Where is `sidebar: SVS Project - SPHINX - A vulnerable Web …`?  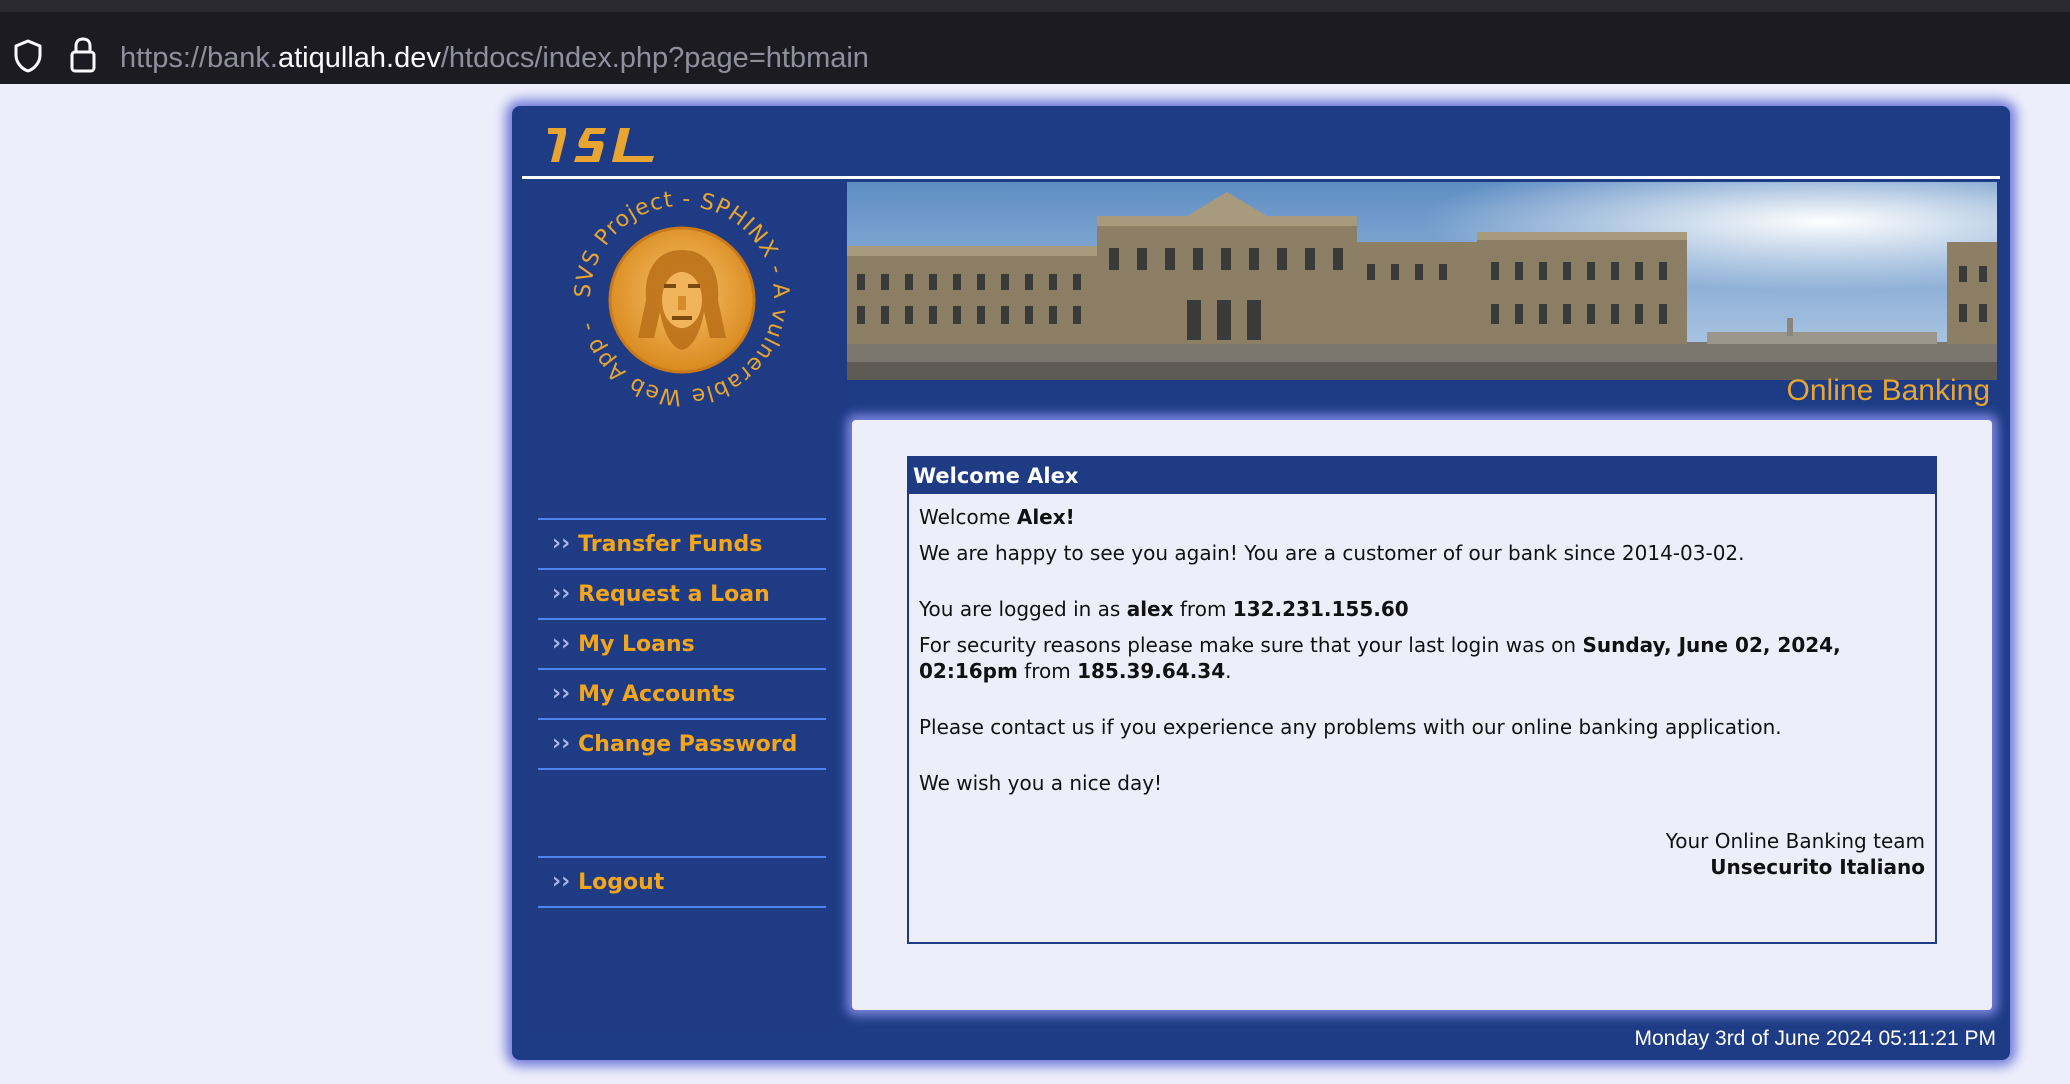
sidebar: SVS Project - SPHINX - A vulnerable Web … is located at coordinates (683, 605).